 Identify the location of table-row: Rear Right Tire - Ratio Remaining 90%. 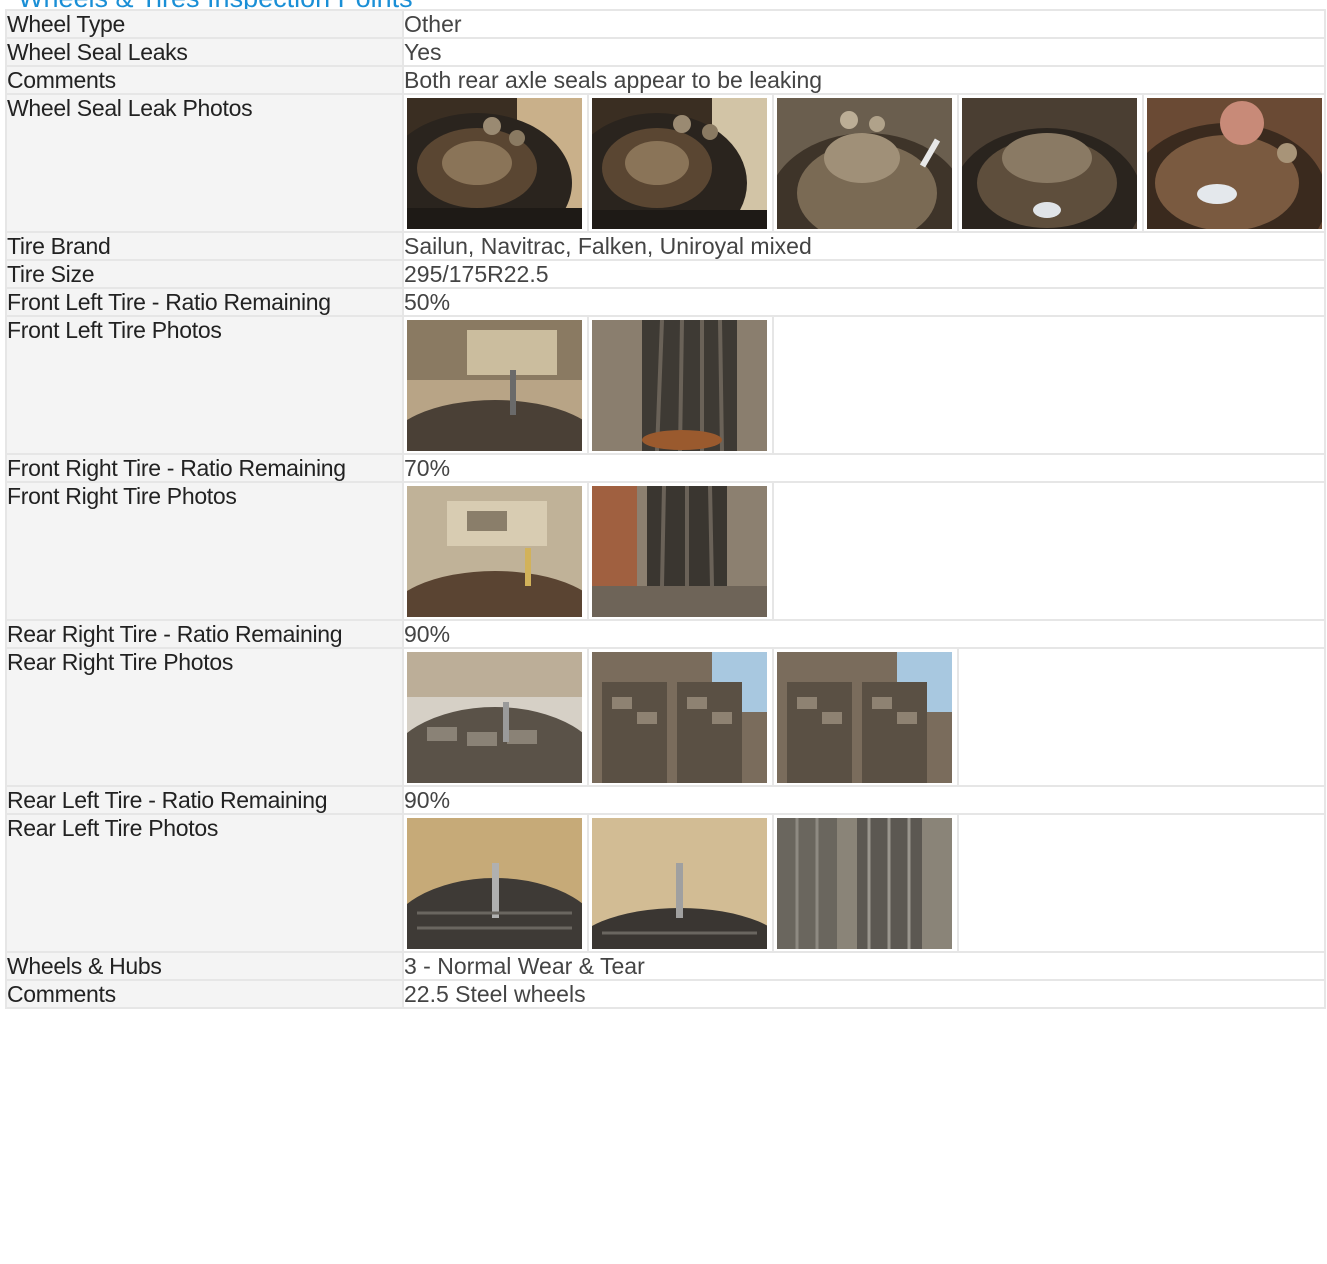
(665, 634).